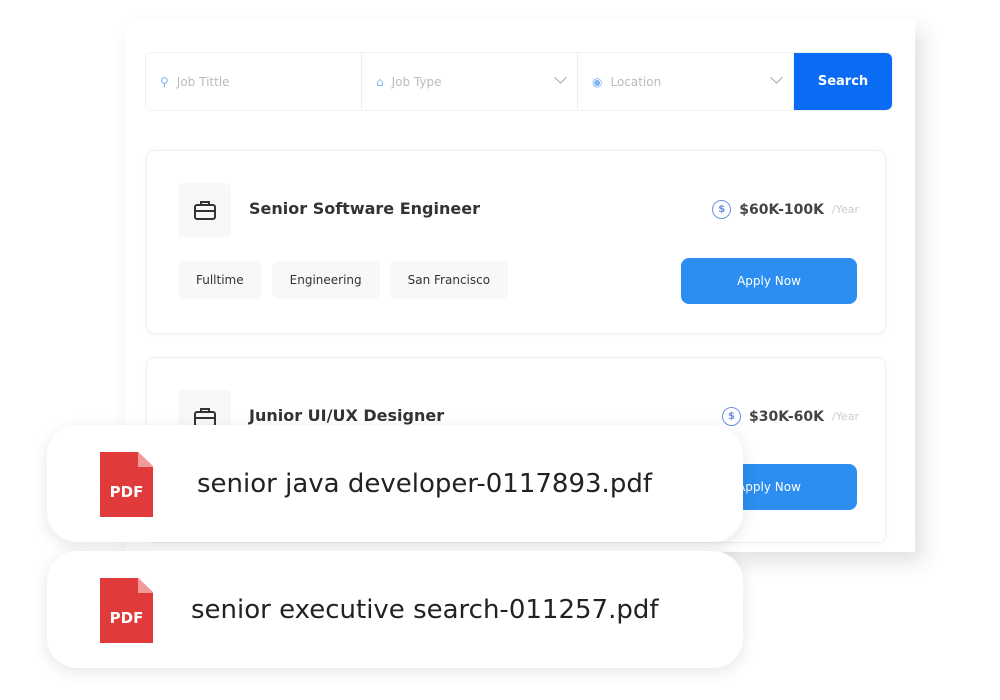  What do you see at coordinates (843, 81) in the screenshot?
I see `search-button: Search` at bounding box center [843, 81].